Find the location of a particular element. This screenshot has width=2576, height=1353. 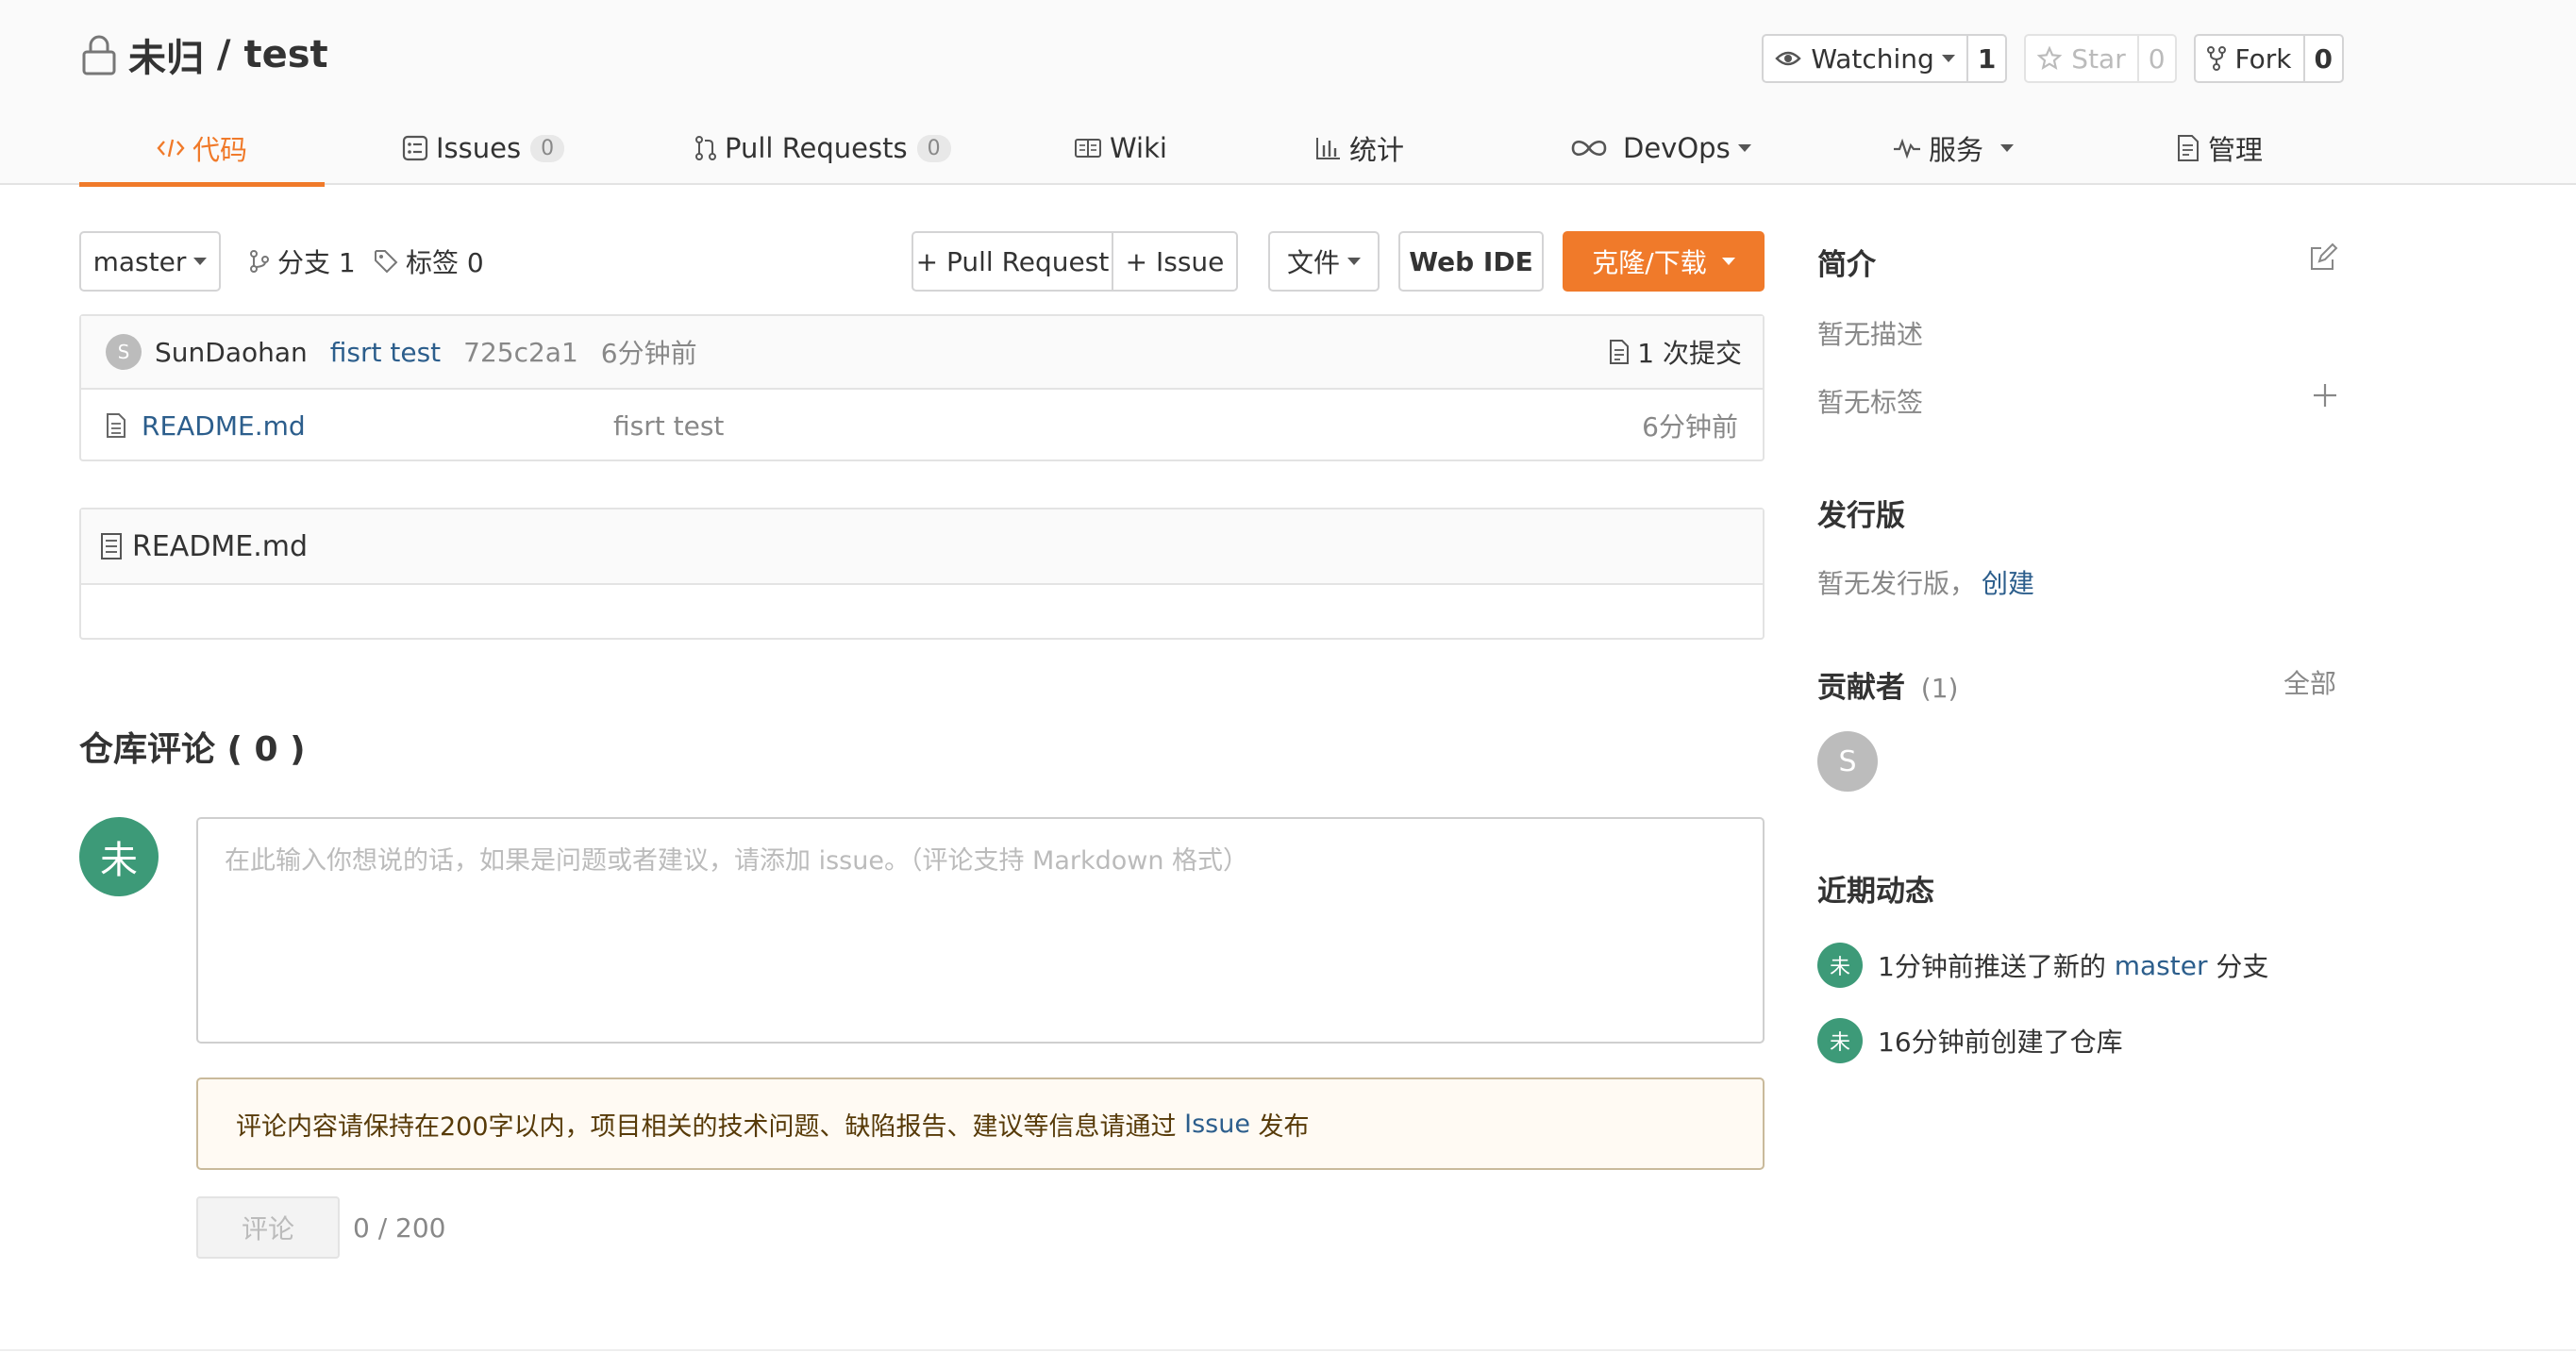

tab-code: 代码 is located at coordinates (202, 149).